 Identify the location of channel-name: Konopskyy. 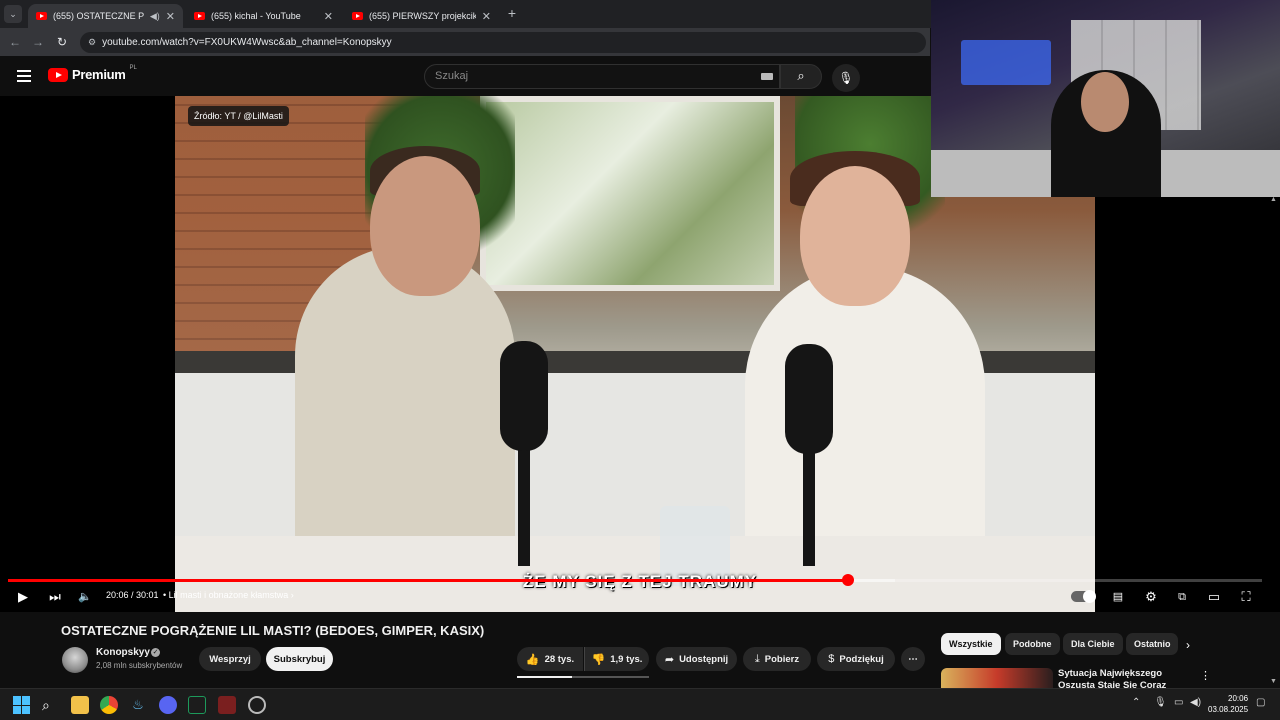
(123, 652).